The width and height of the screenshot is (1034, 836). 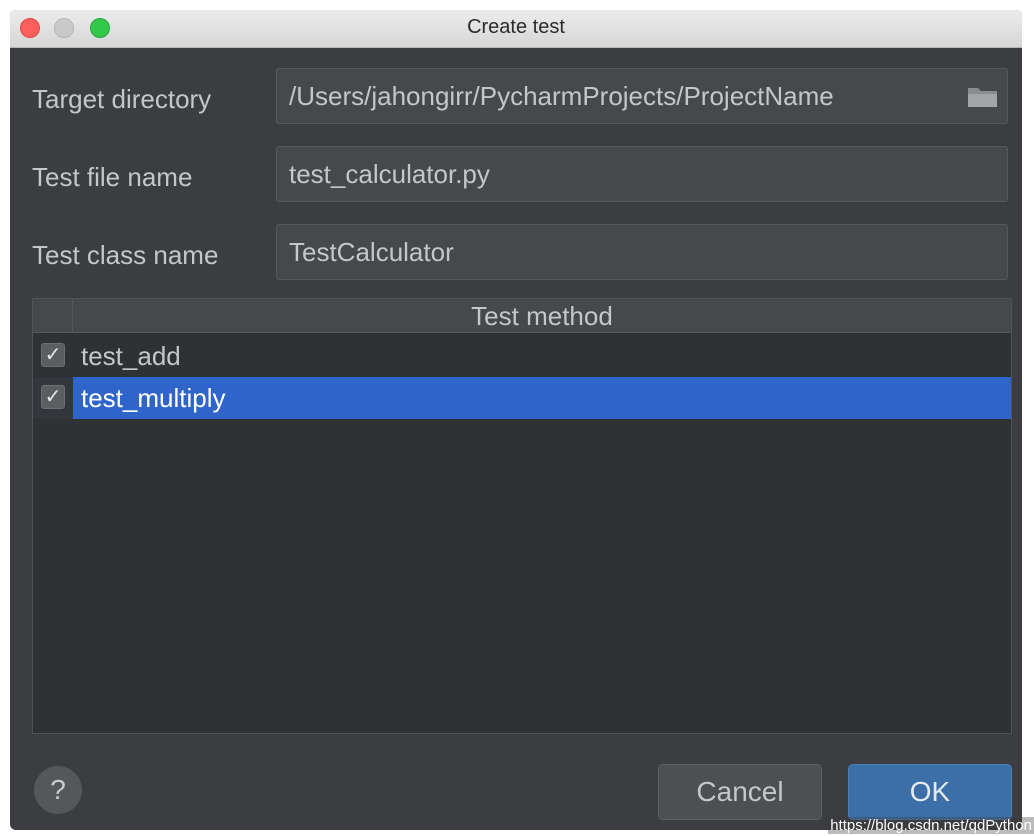 What do you see at coordinates (931, 825) in the screenshot?
I see `watermark-text: https://blog.csdn.net/qdPython` at bounding box center [931, 825].